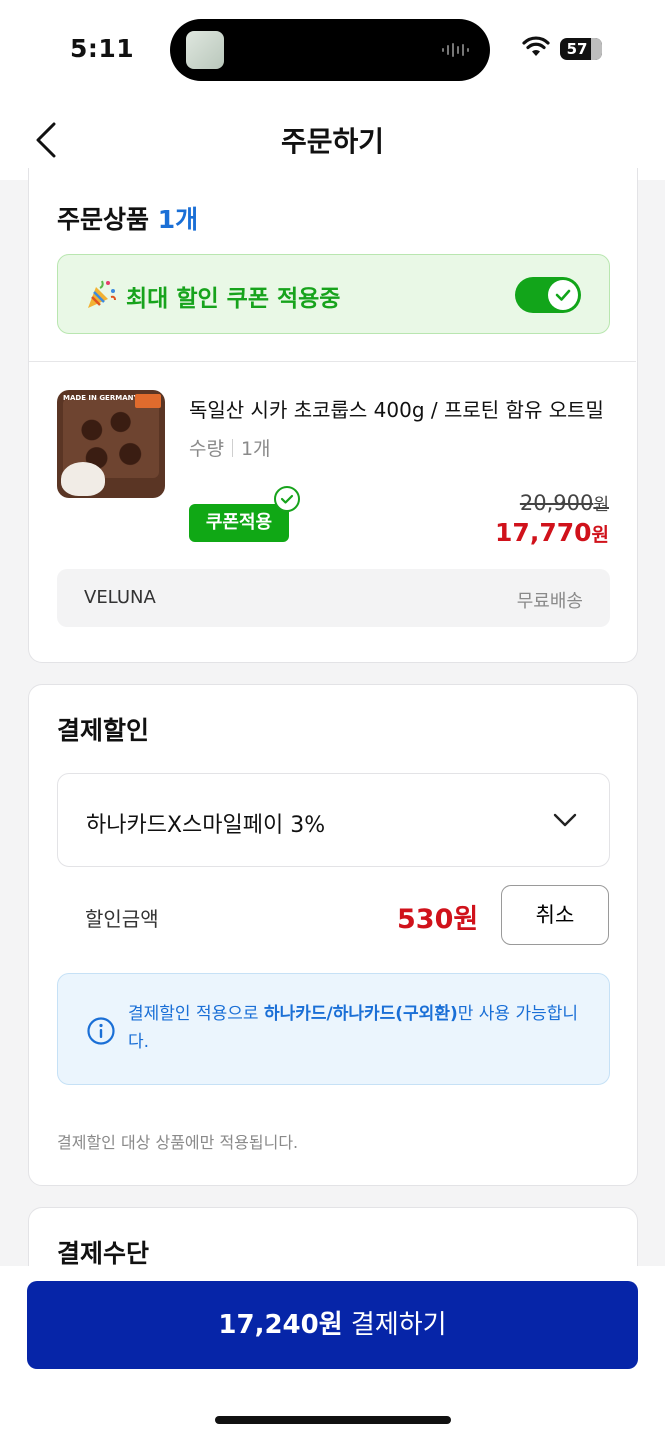  Describe the element at coordinates (601, 505) in the screenshot. I see `original-price-currency: 원` at that location.